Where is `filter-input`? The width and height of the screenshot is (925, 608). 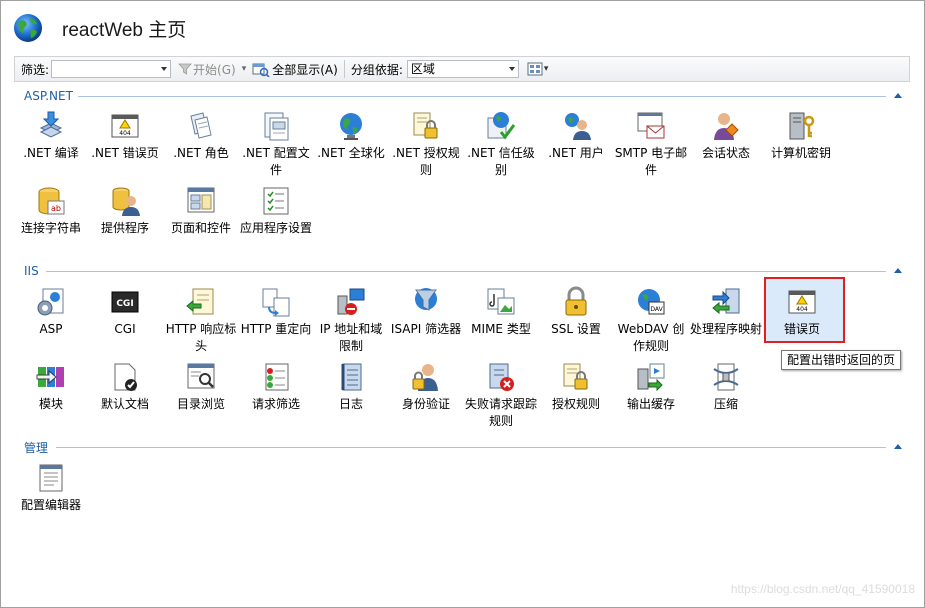
filter-input is located at coordinates (111, 69).